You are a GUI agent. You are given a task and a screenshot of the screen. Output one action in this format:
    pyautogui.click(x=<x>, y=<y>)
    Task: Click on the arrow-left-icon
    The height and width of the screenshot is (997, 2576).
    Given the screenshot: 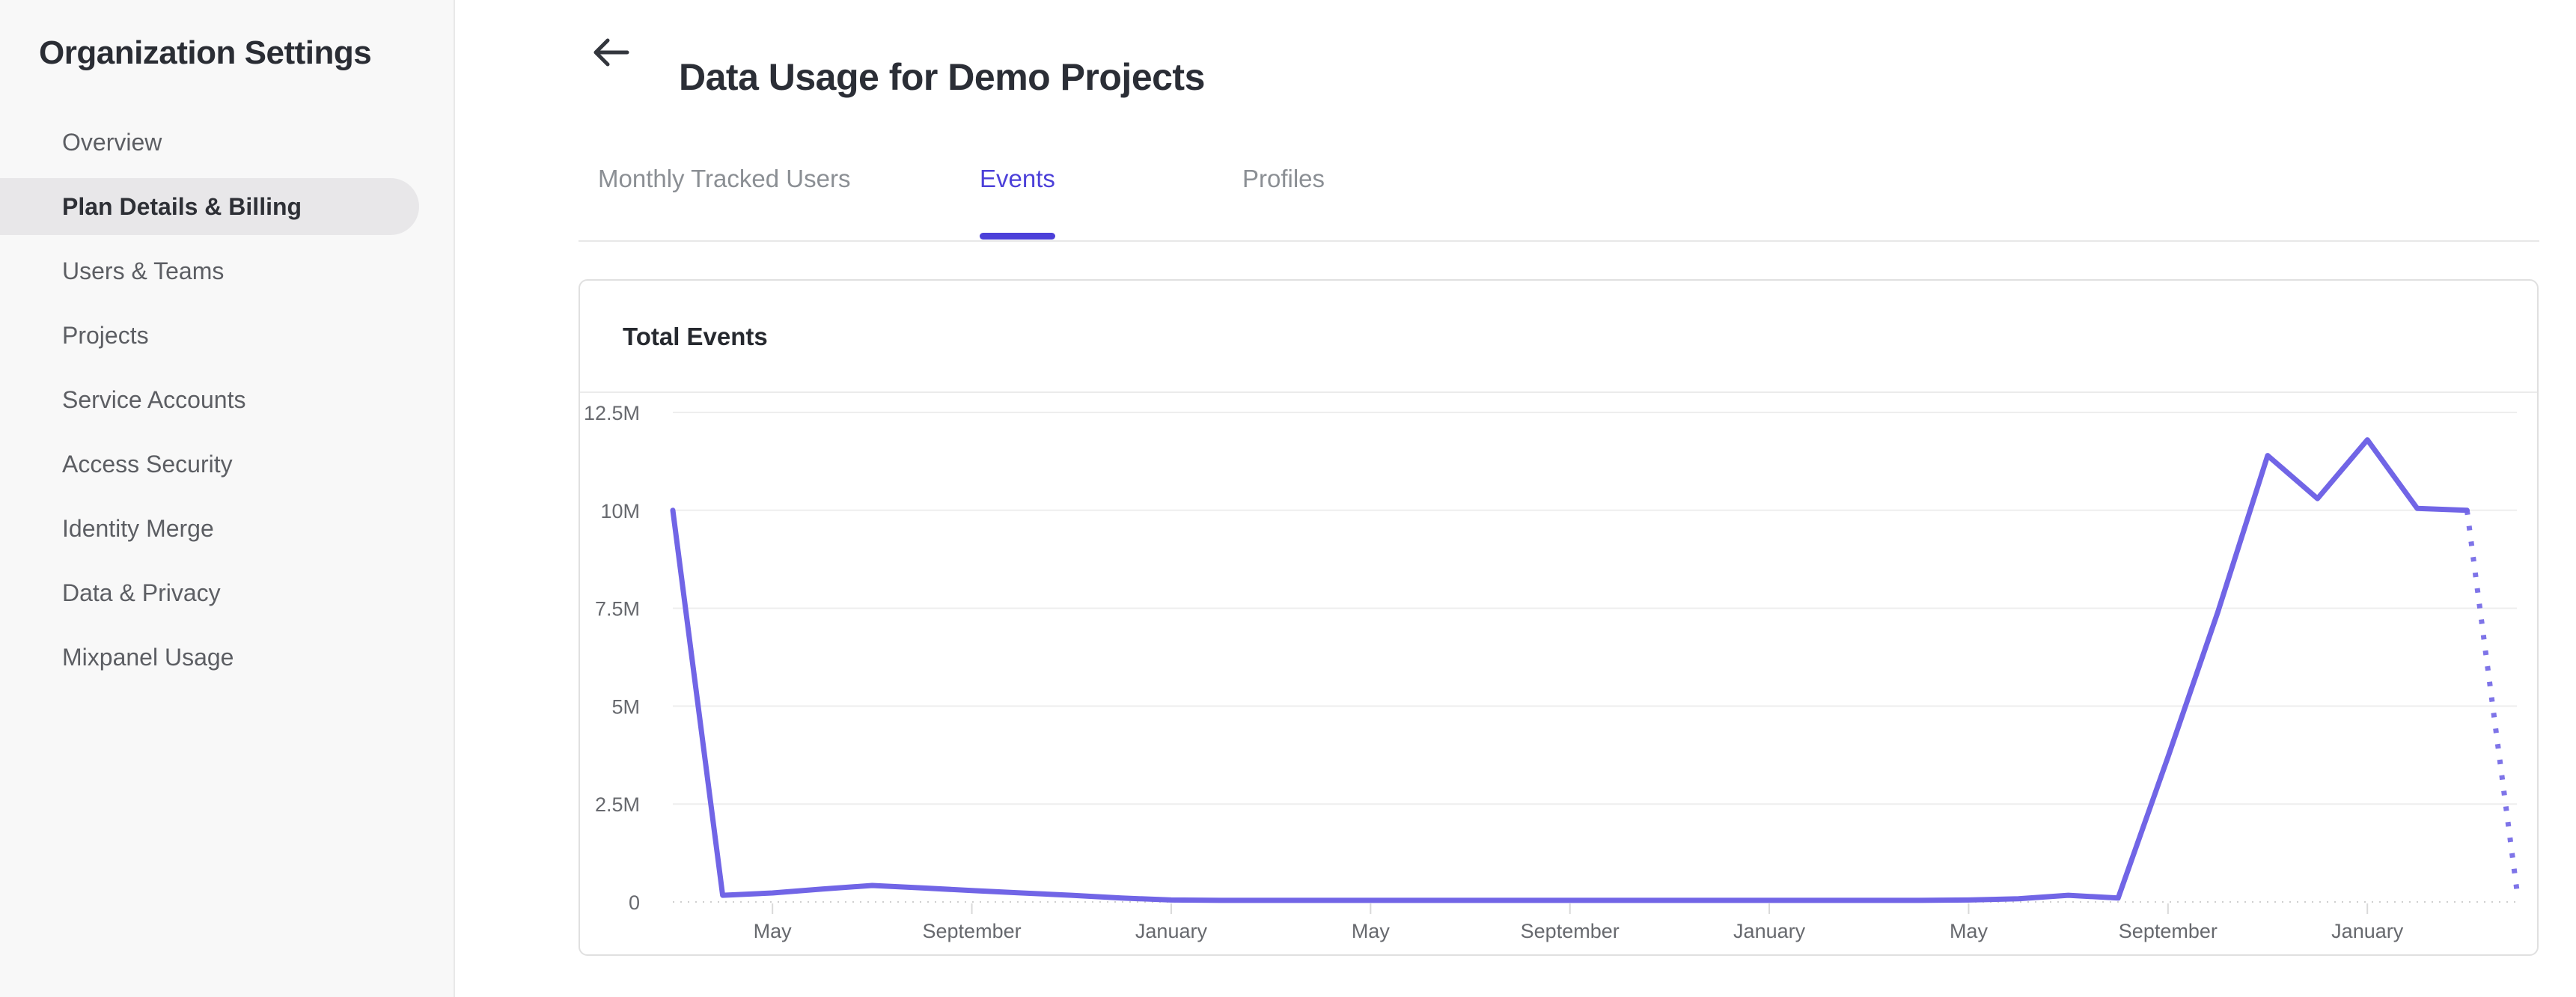 What is the action you would take?
    pyautogui.click(x=611, y=53)
    